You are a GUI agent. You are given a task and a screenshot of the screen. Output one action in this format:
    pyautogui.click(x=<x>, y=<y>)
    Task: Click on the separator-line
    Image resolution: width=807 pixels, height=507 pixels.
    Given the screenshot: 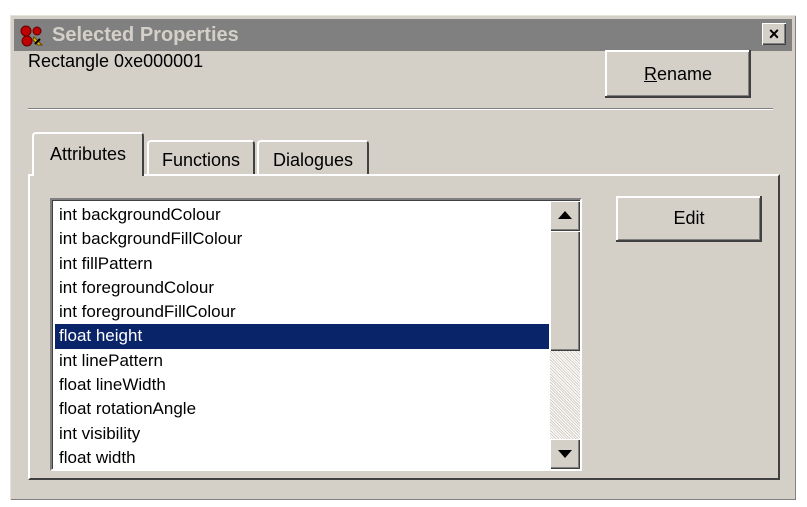 What is the action you would take?
    pyautogui.click(x=400, y=109)
    